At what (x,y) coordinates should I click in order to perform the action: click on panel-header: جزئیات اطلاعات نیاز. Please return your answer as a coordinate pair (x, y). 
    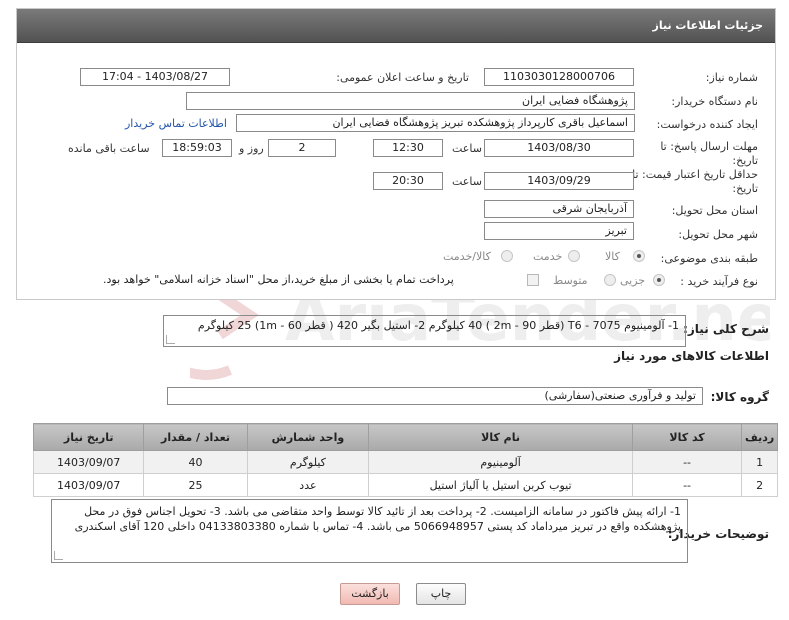
    Looking at the image, I should click on (396, 26).